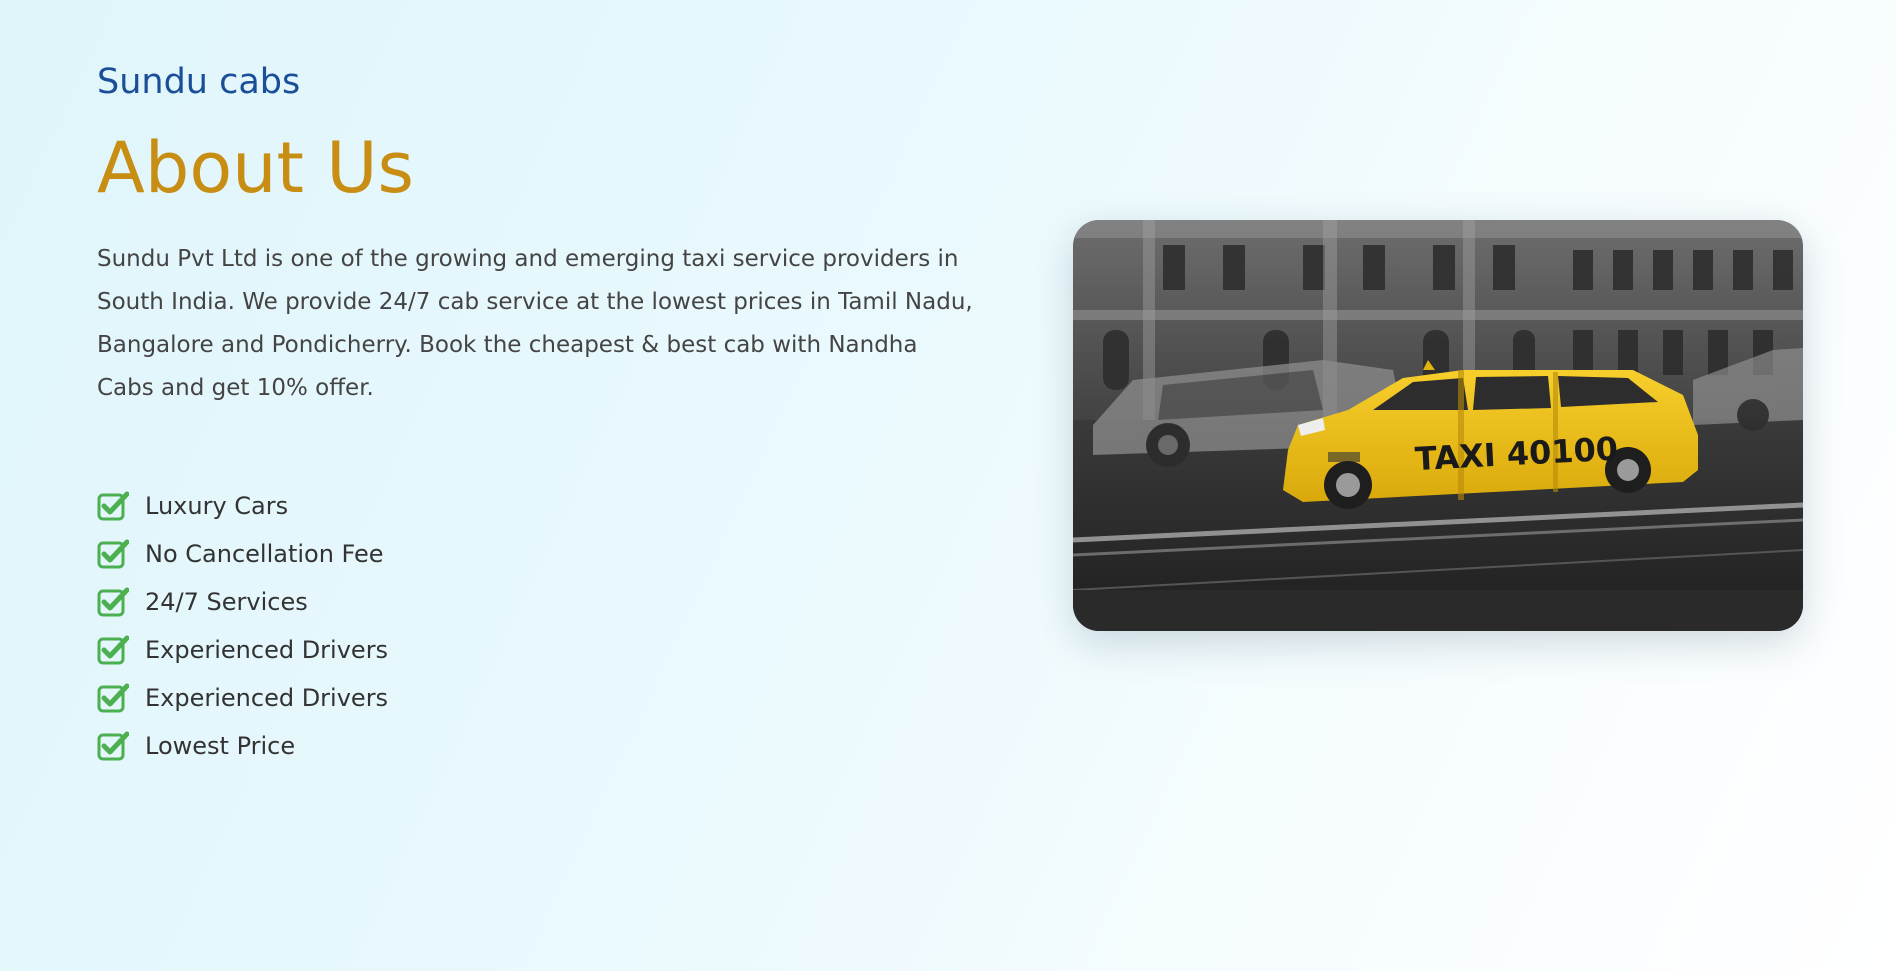  What do you see at coordinates (537, 554) in the screenshot?
I see `feature-item: No Cancellation Fee` at bounding box center [537, 554].